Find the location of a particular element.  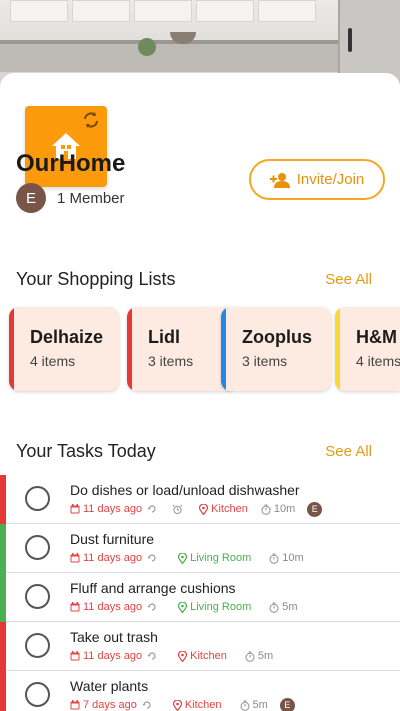

list-name: Lidl is located at coordinates (164, 337).